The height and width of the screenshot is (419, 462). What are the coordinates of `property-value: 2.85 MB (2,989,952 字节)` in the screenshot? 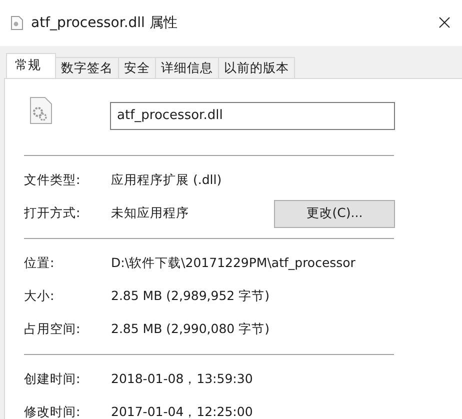 It's located at (190, 296).